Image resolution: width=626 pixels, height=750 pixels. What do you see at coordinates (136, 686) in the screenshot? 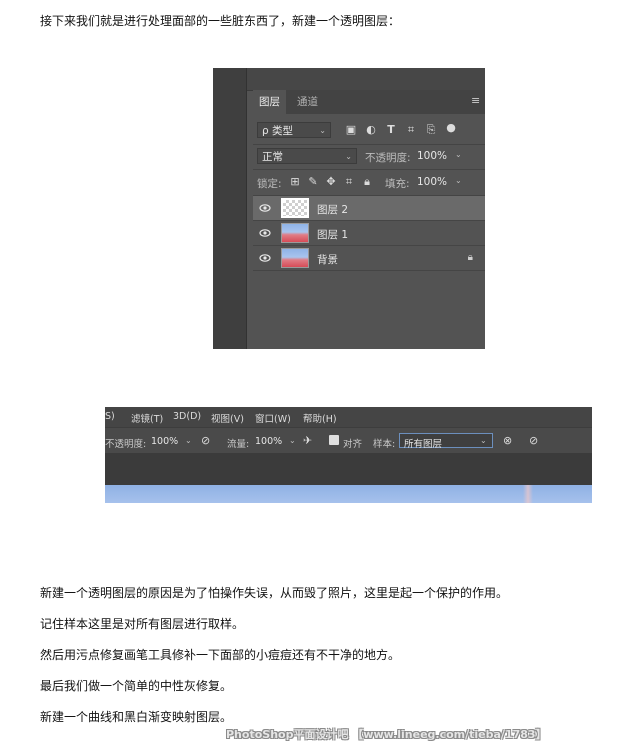
I see `paragraph: 最后我们做一个简单的中性灰修复。` at bounding box center [136, 686].